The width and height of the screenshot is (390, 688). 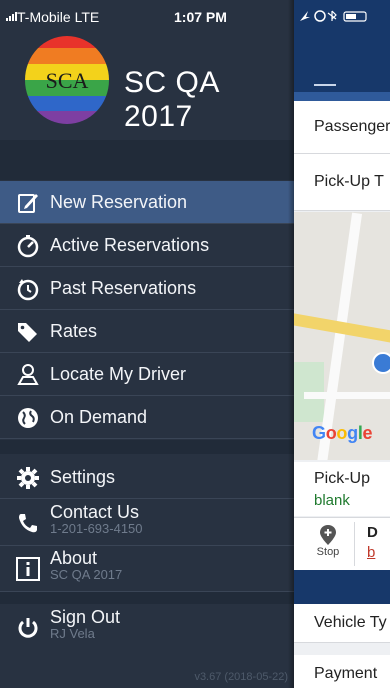 I want to click on menu-label: About, so click(x=74, y=558).